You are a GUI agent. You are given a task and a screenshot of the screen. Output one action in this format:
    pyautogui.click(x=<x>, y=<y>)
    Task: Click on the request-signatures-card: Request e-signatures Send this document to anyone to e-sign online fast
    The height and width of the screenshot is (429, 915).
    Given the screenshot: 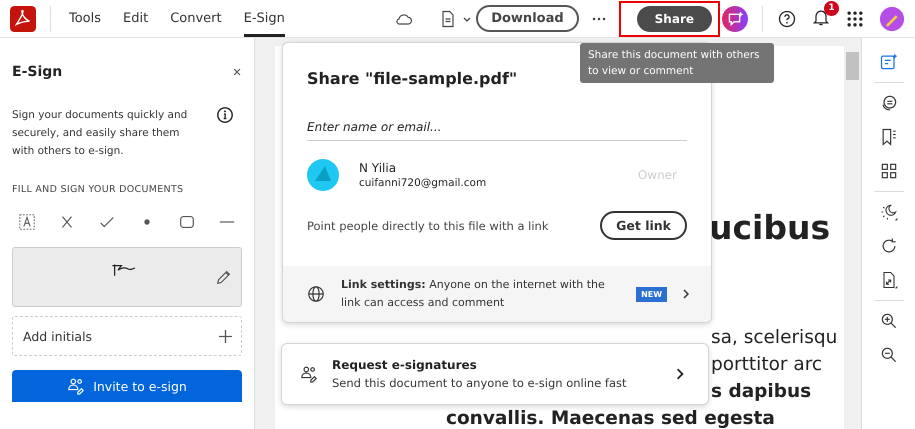 What is the action you would take?
    pyautogui.click(x=495, y=374)
    